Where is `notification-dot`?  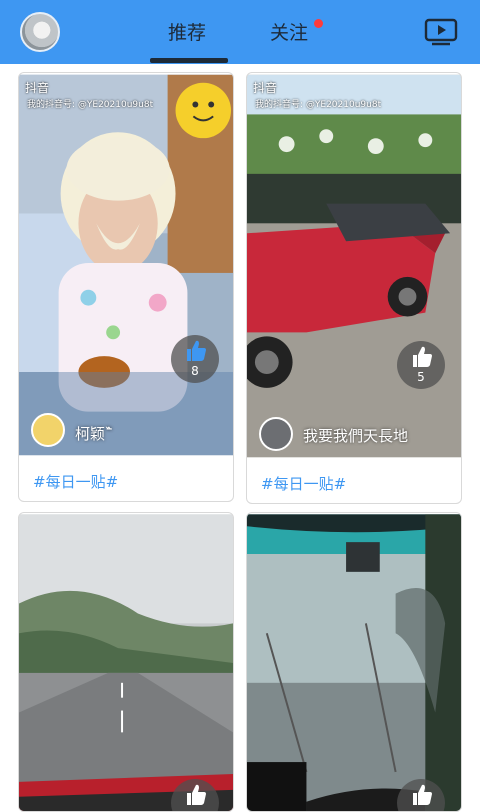
notification-dot is located at coordinates (318, 23).